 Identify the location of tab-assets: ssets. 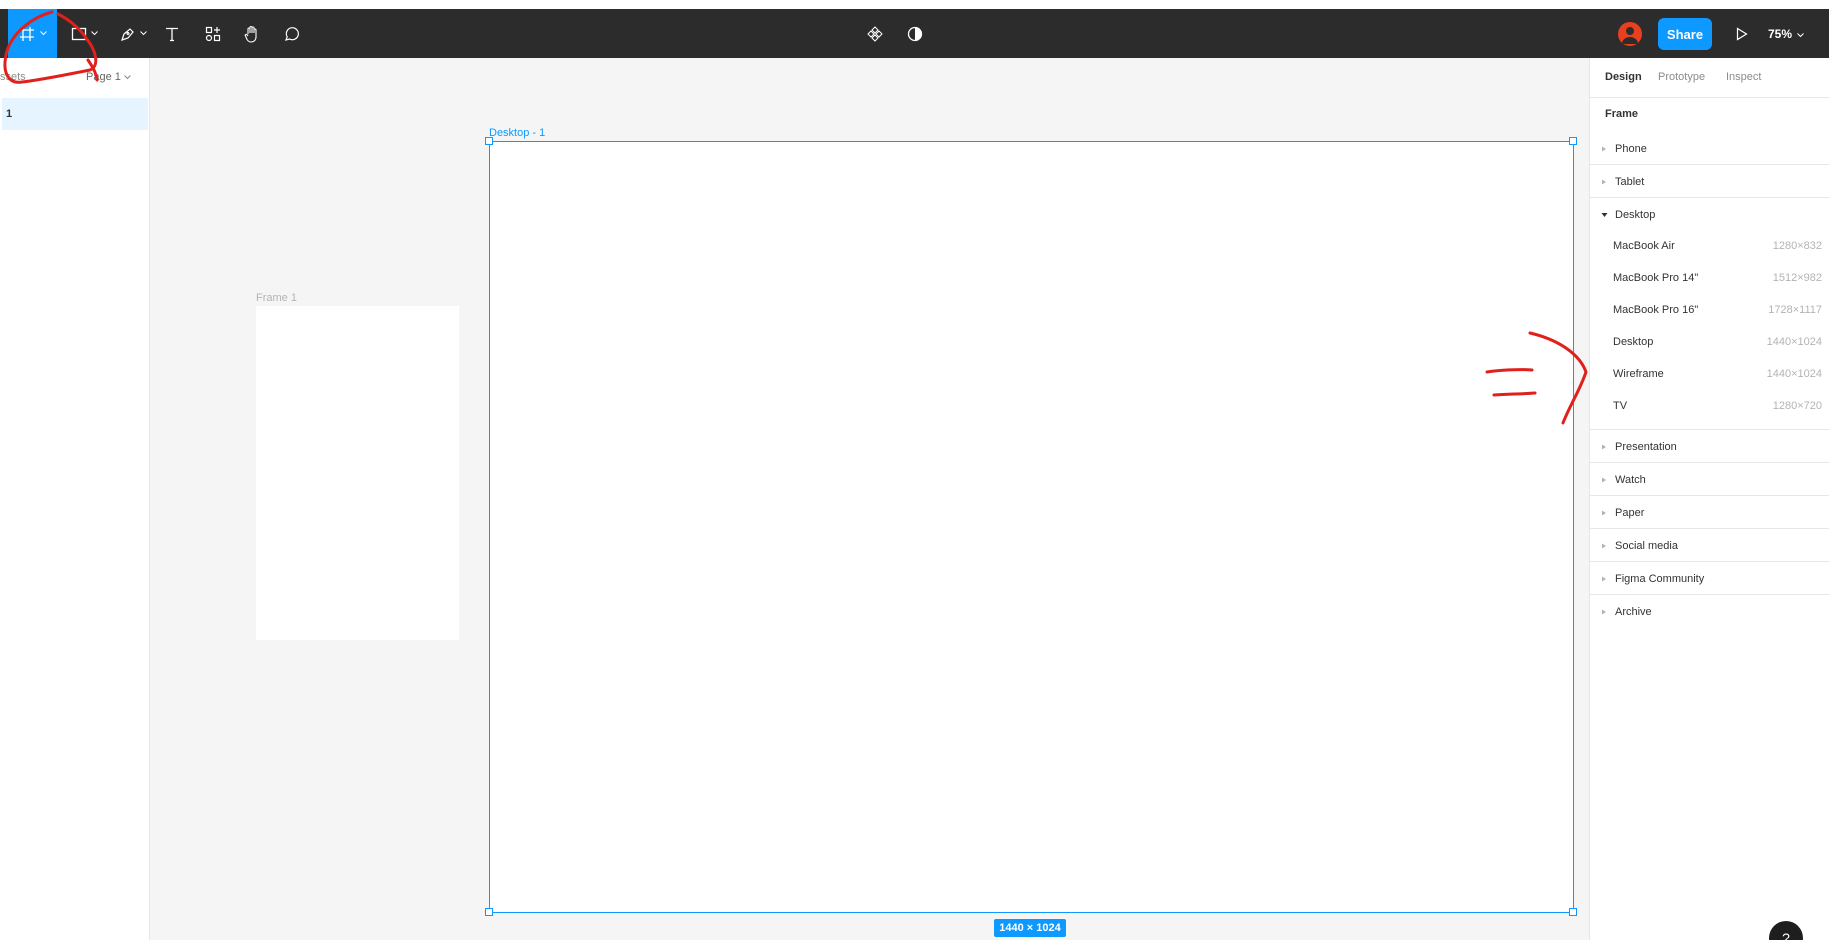
(13, 77).